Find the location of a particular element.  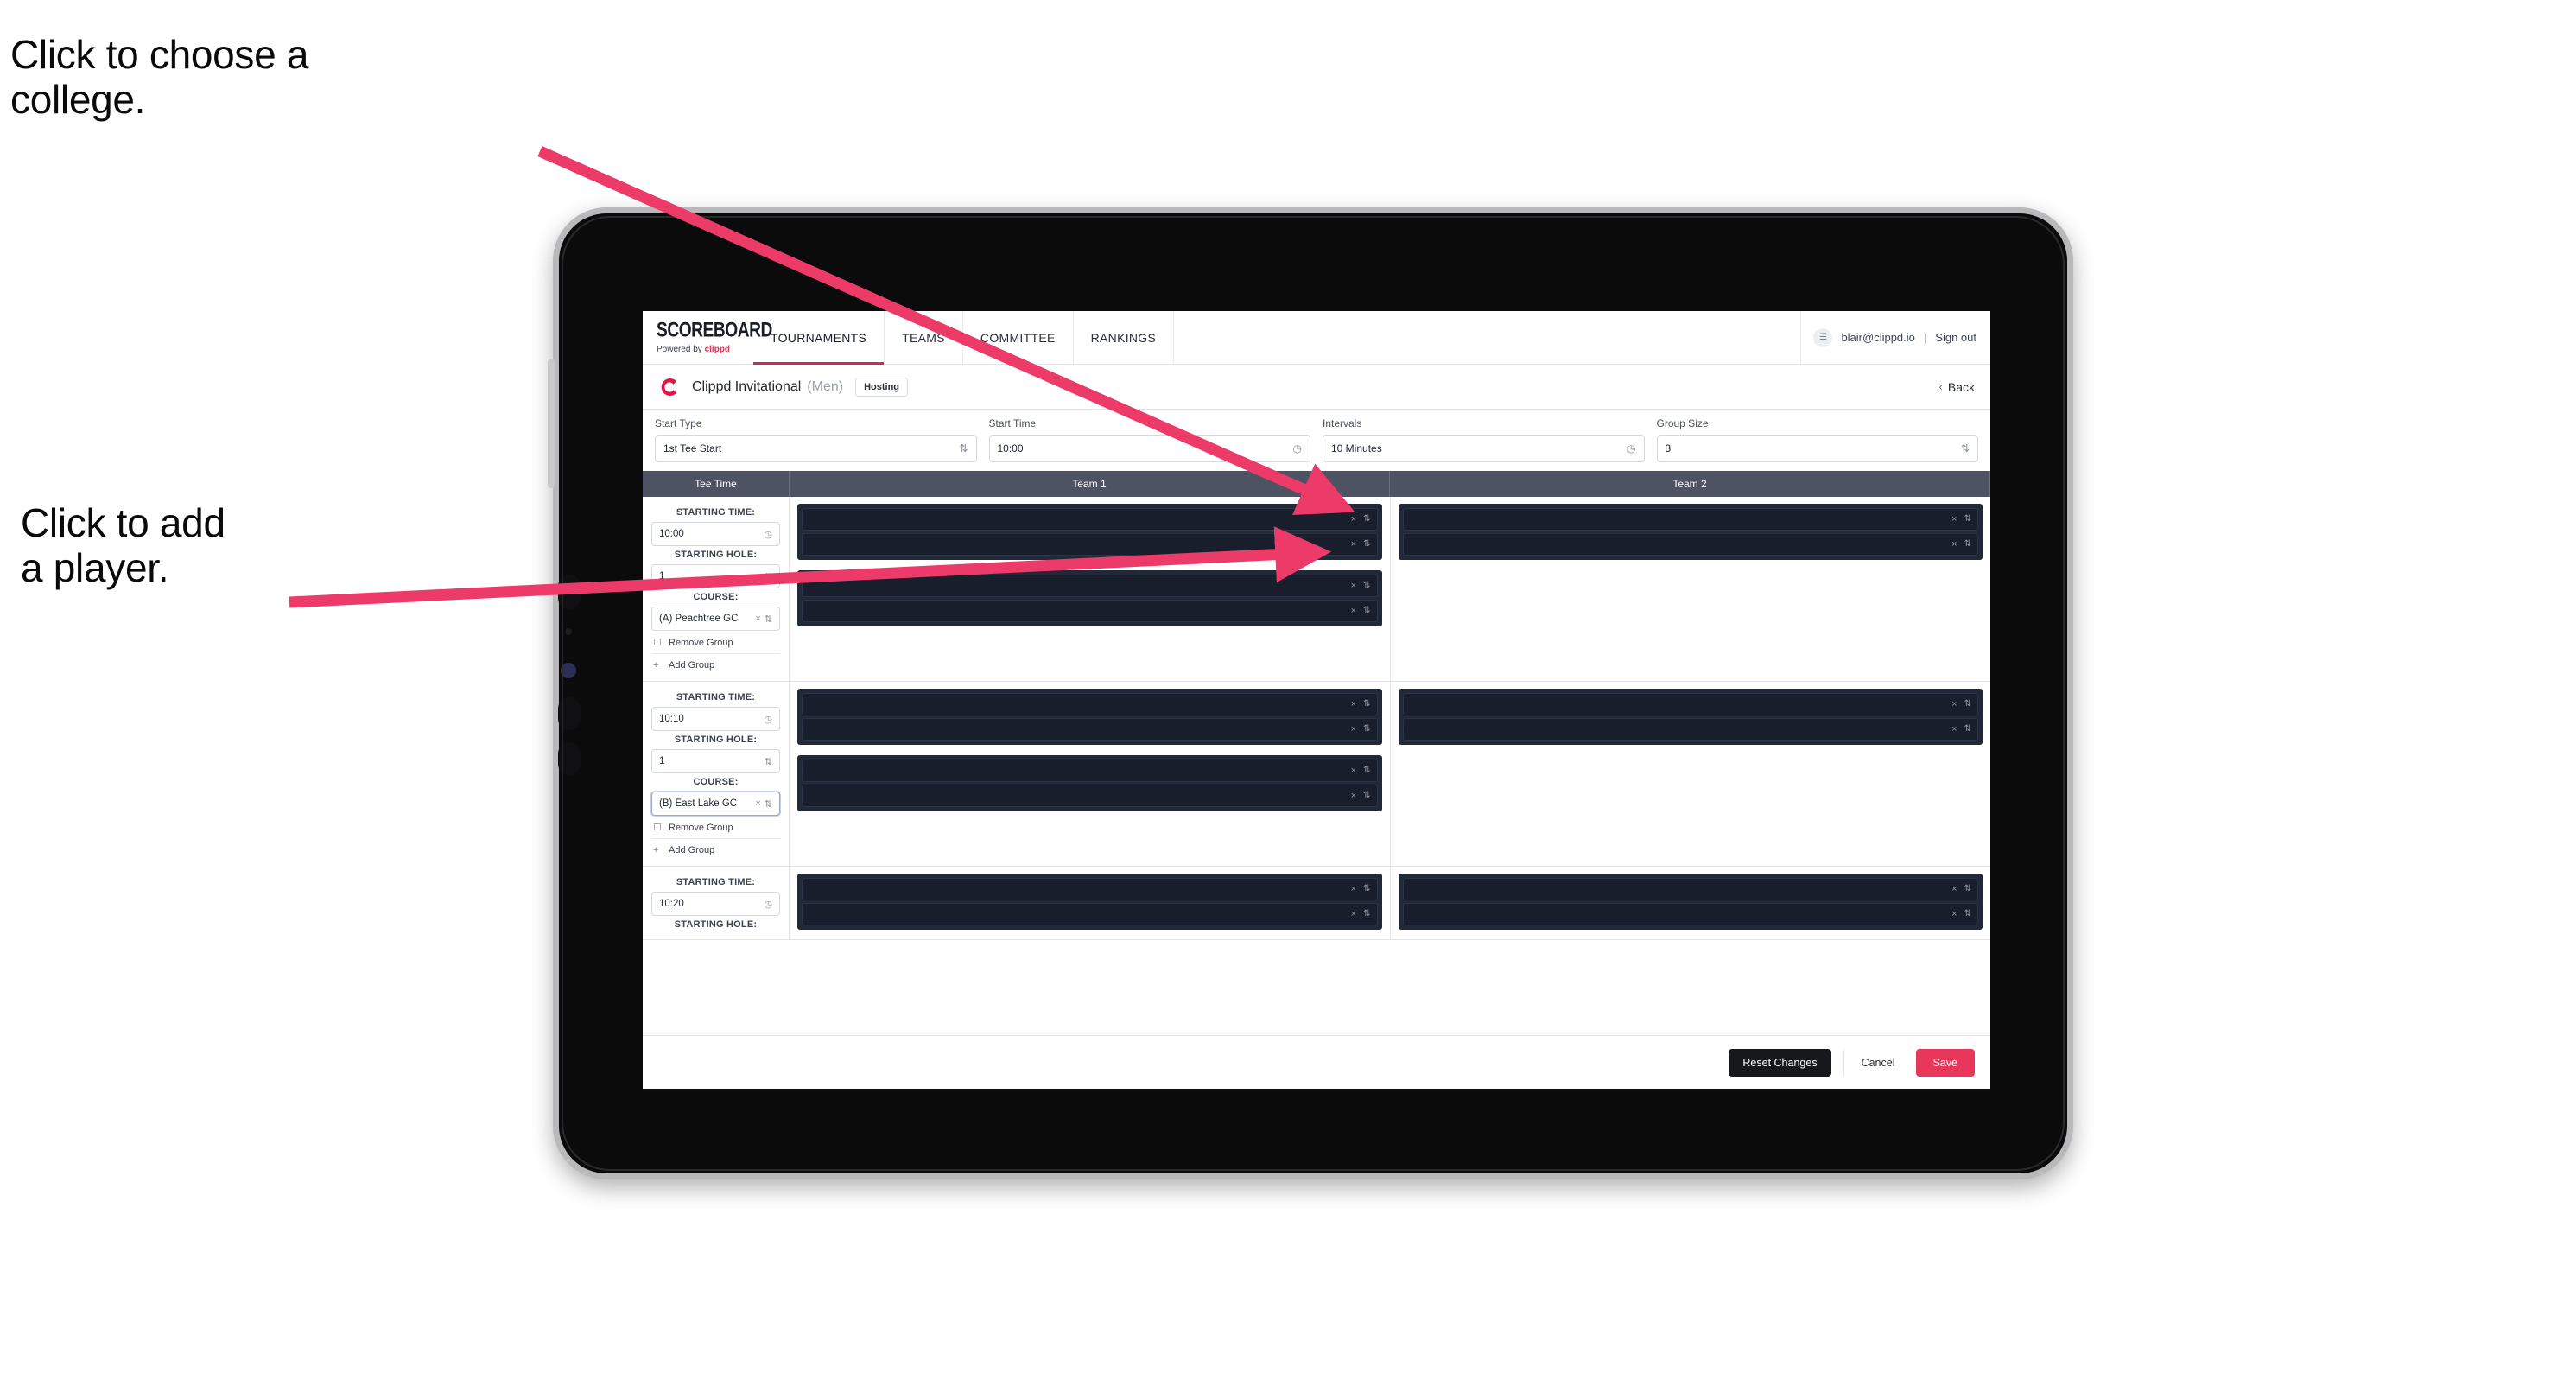

team-1-cell: × ⇅ × ⇅ is located at coordinates (1090, 903).